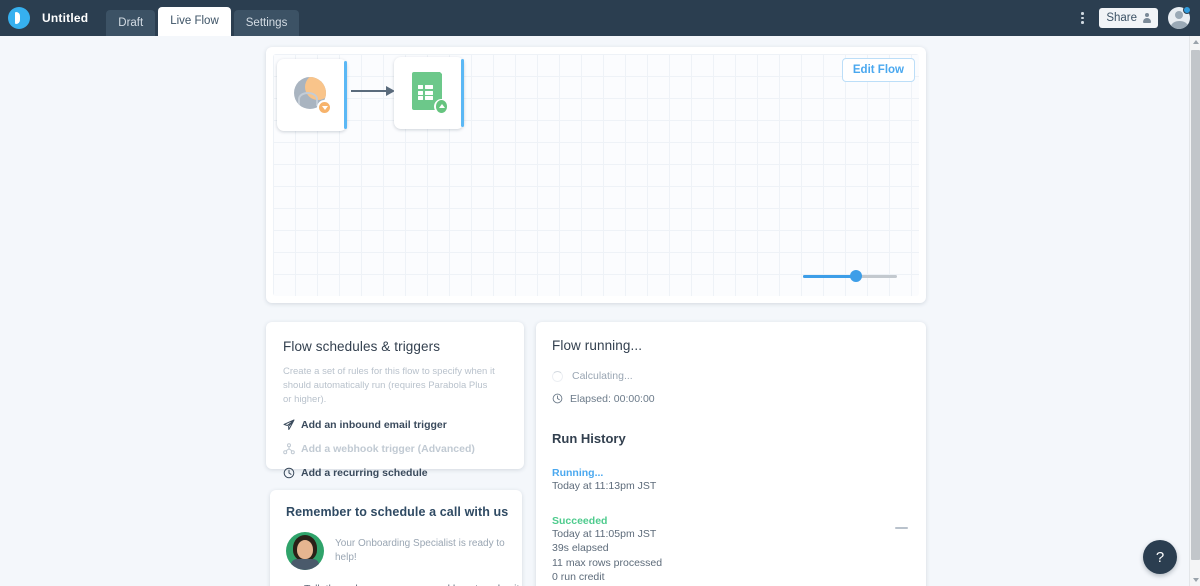 The width and height of the screenshot is (1200, 586). I want to click on more-vertical-icon, so click(1082, 18).